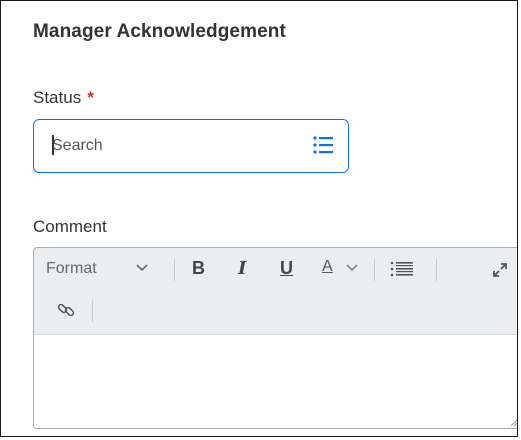  Describe the element at coordinates (286, 268) in the screenshot. I see `underline-button: U` at that location.